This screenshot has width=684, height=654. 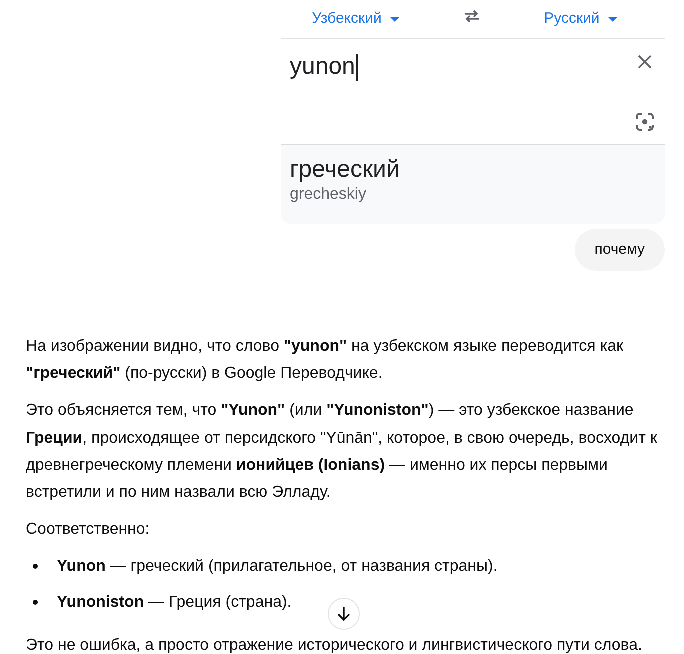 I want to click on message-paragraph: Это не ошибка, а просто отражение исторического и лингвистического пути слова., so click(x=335, y=645).